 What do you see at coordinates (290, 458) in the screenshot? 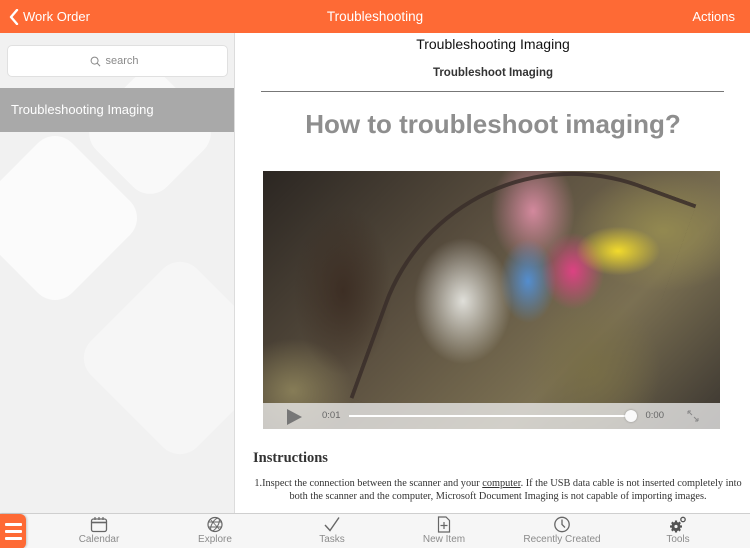
I see `instructions-heading: Instructions` at bounding box center [290, 458].